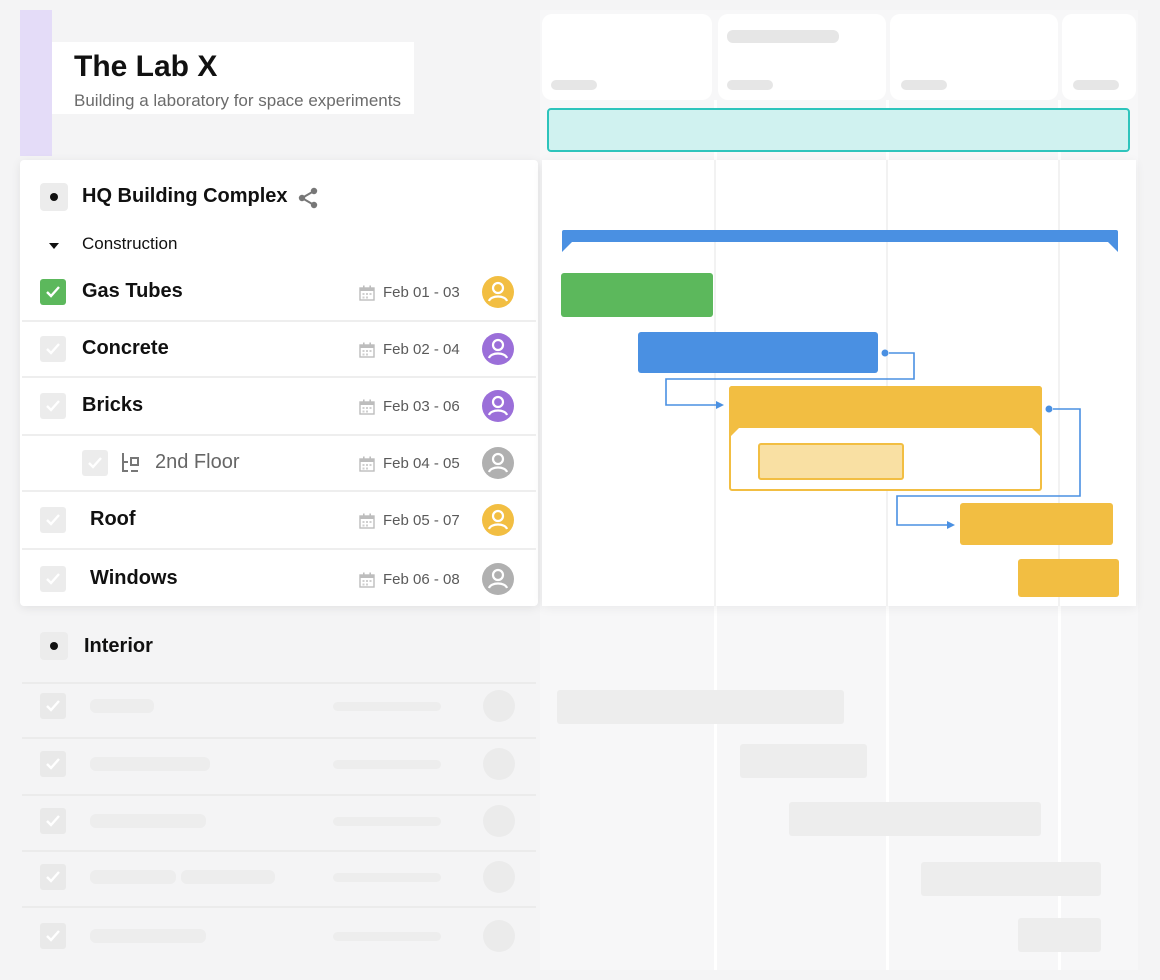  I want to click on group2-title: Interior, so click(118, 646).